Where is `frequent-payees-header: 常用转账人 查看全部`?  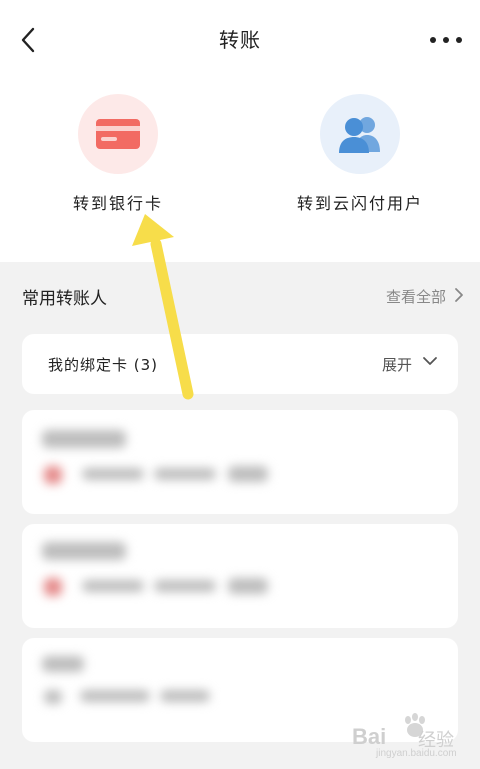
frequent-payees-header: 常用转账人 查看全部 is located at coordinates (242, 297).